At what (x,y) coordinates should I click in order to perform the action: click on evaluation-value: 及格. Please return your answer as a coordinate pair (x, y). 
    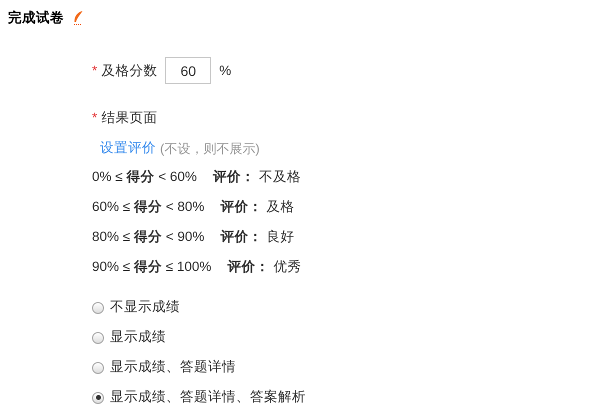
    Looking at the image, I should click on (280, 207).